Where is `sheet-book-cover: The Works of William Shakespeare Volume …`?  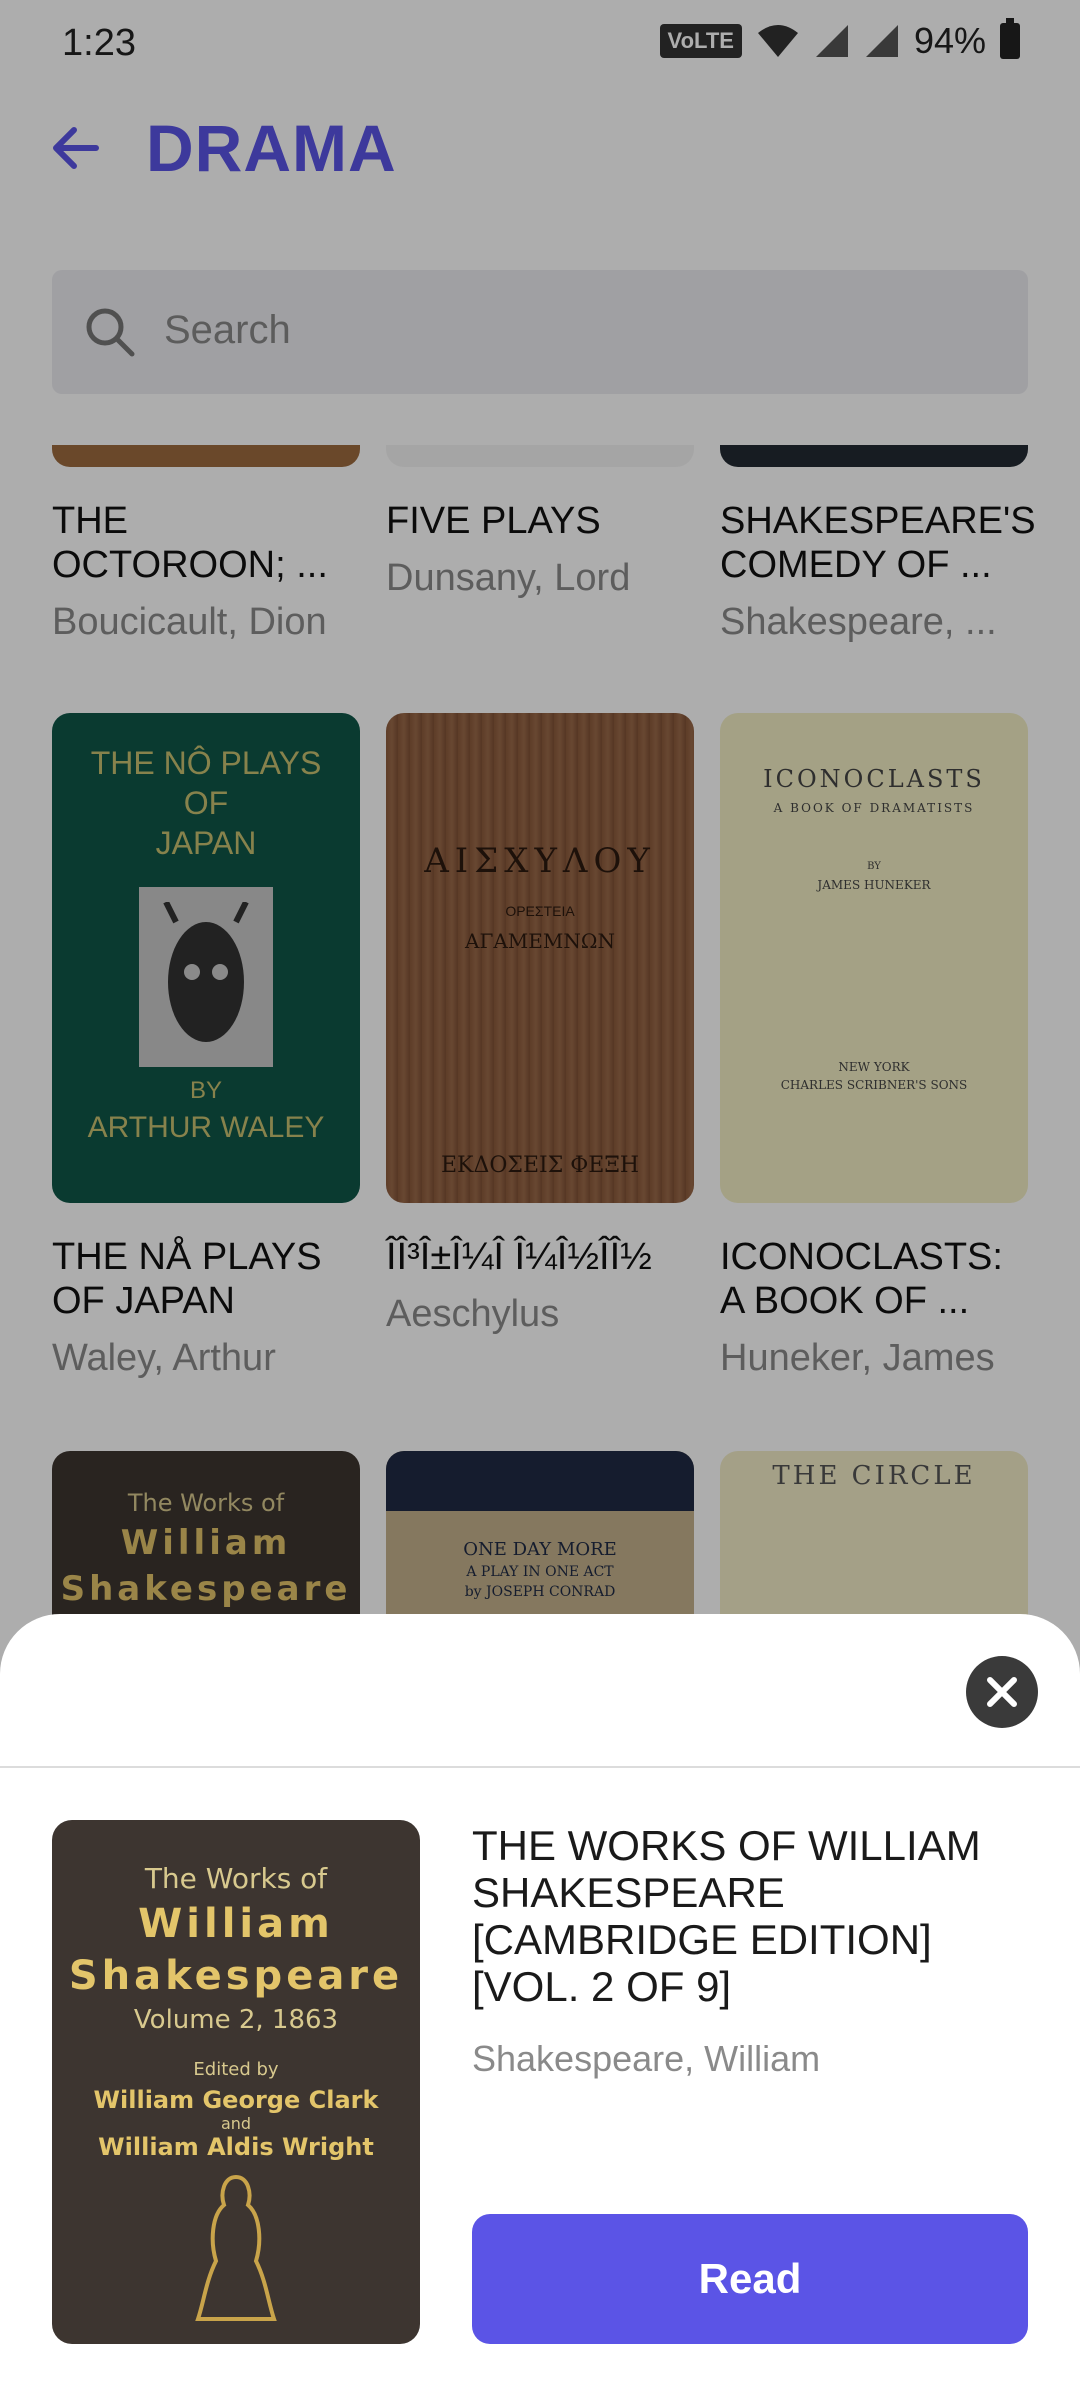 sheet-book-cover: The Works of William Shakespeare Volume … is located at coordinates (236, 2082).